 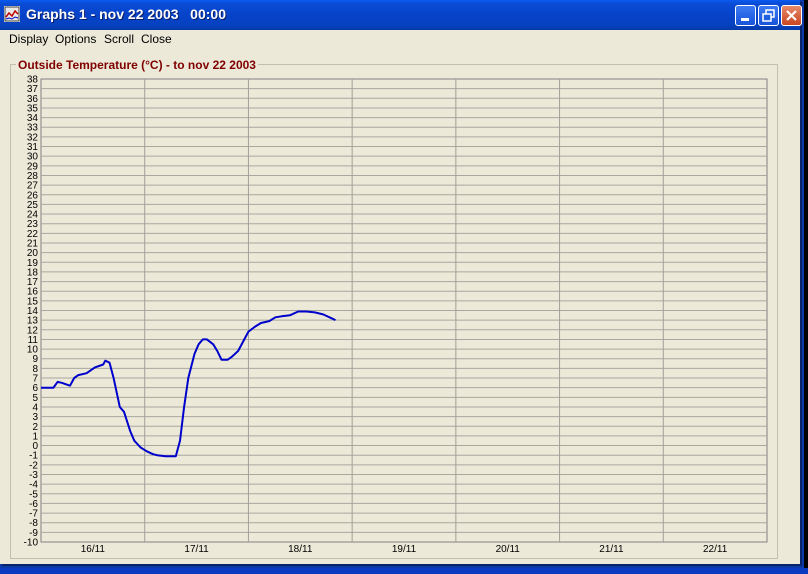 I want to click on y-tick-label: 22, so click(x=33, y=234).